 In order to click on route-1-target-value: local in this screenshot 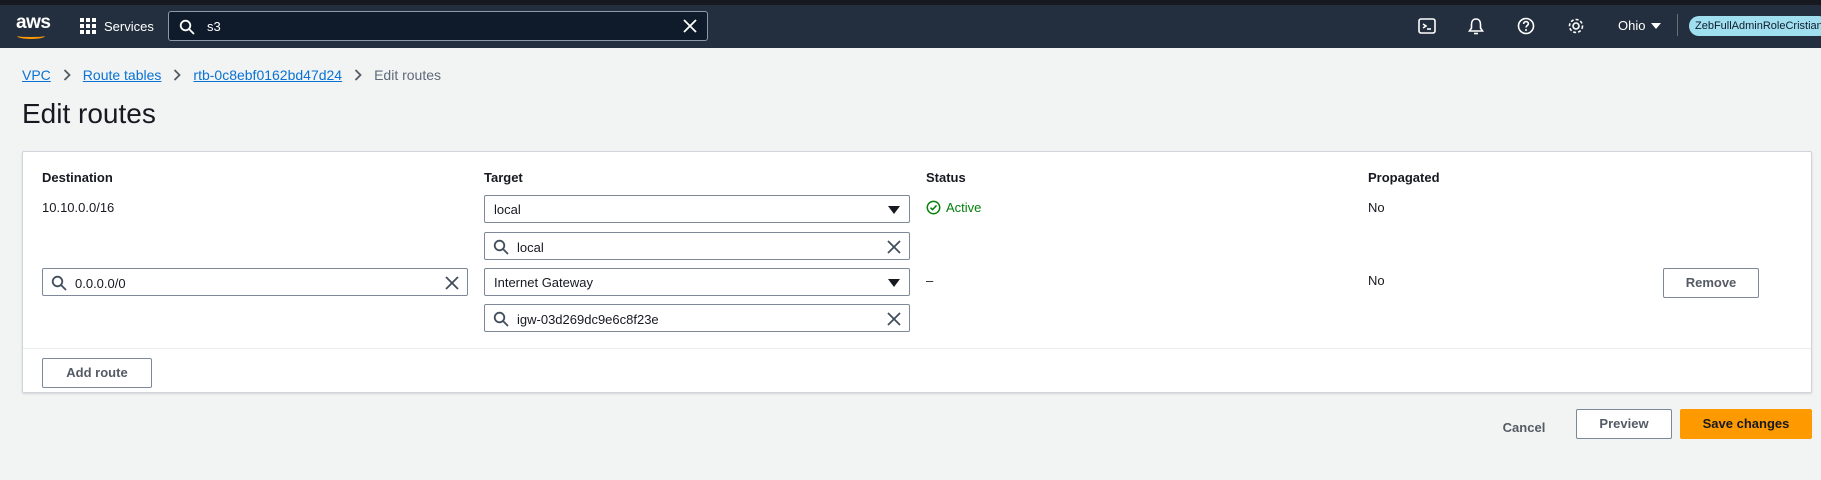, I will do `click(507, 209)`.